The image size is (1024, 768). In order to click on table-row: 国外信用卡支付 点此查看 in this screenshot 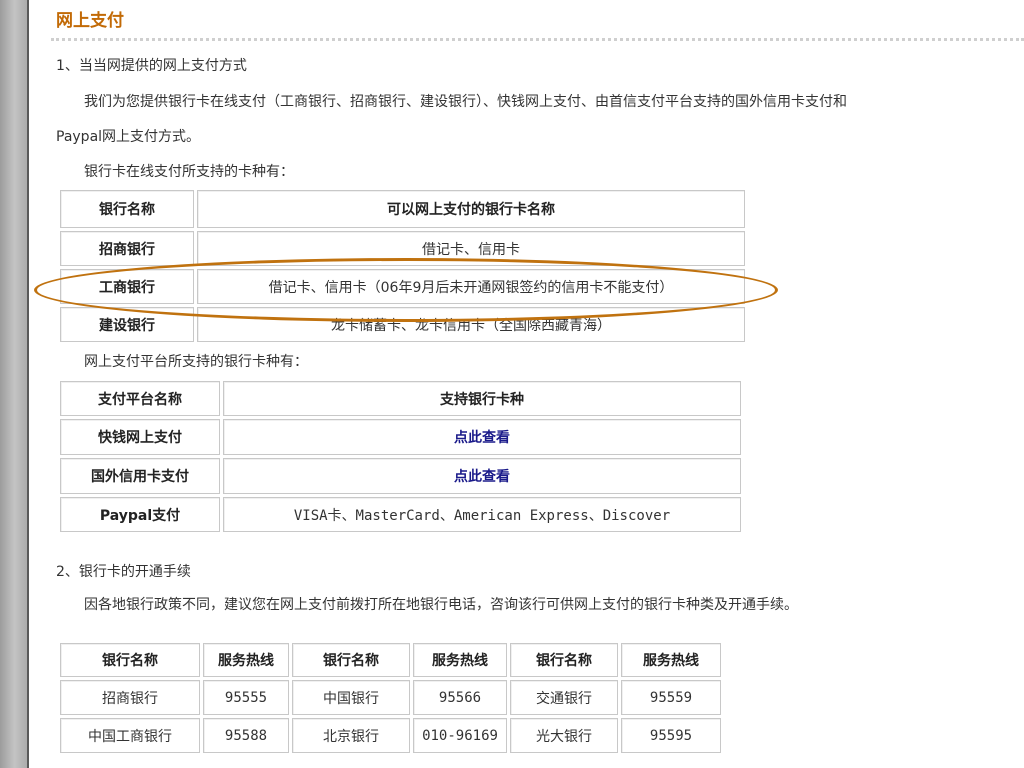, I will do `click(400, 476)`.